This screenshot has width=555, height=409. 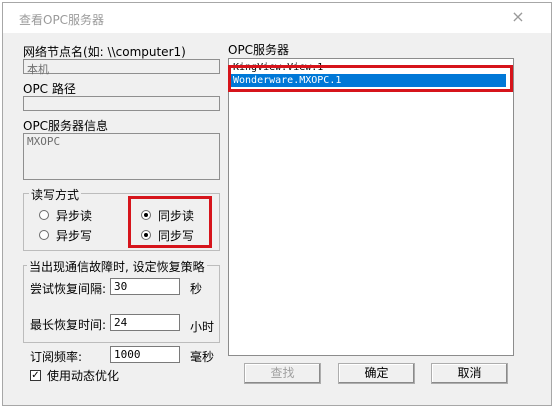 I want to click on opc-path-field, so click(x=121, y=103).